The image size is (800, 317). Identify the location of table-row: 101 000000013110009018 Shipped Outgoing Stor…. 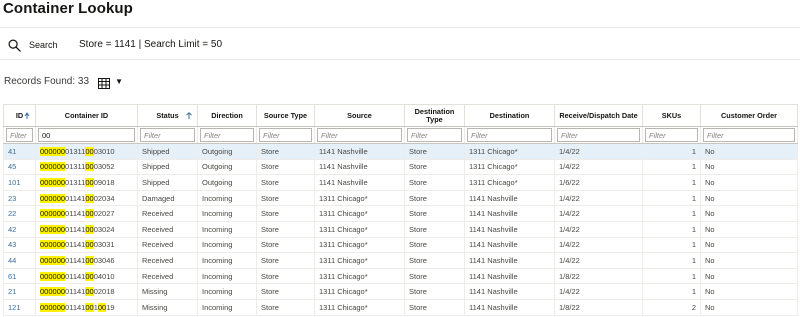
(400, 182).